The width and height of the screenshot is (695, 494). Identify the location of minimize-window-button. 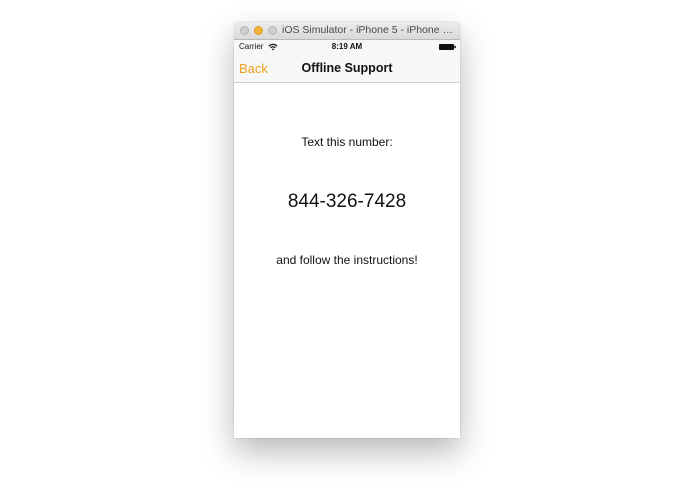
(258, 30).